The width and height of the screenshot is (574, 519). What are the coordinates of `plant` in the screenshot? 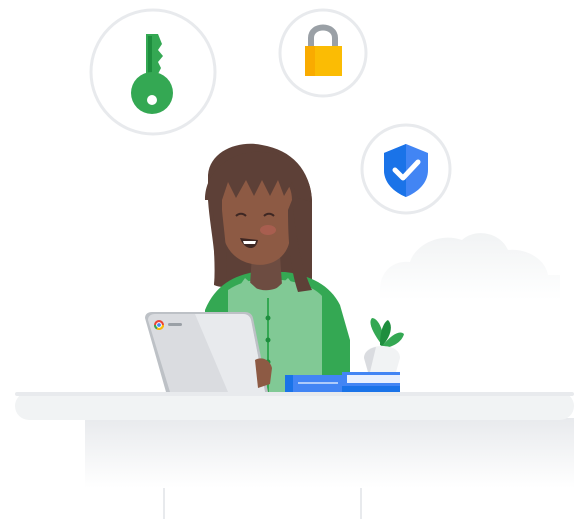 It's located at (384, 345).